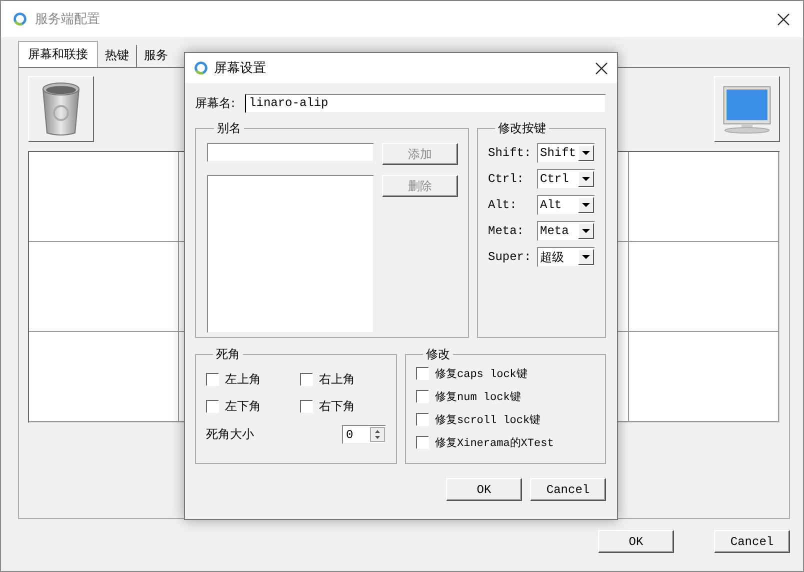  I want to click on checkbox-label: 修复scroll lock键, so click(488, 420).